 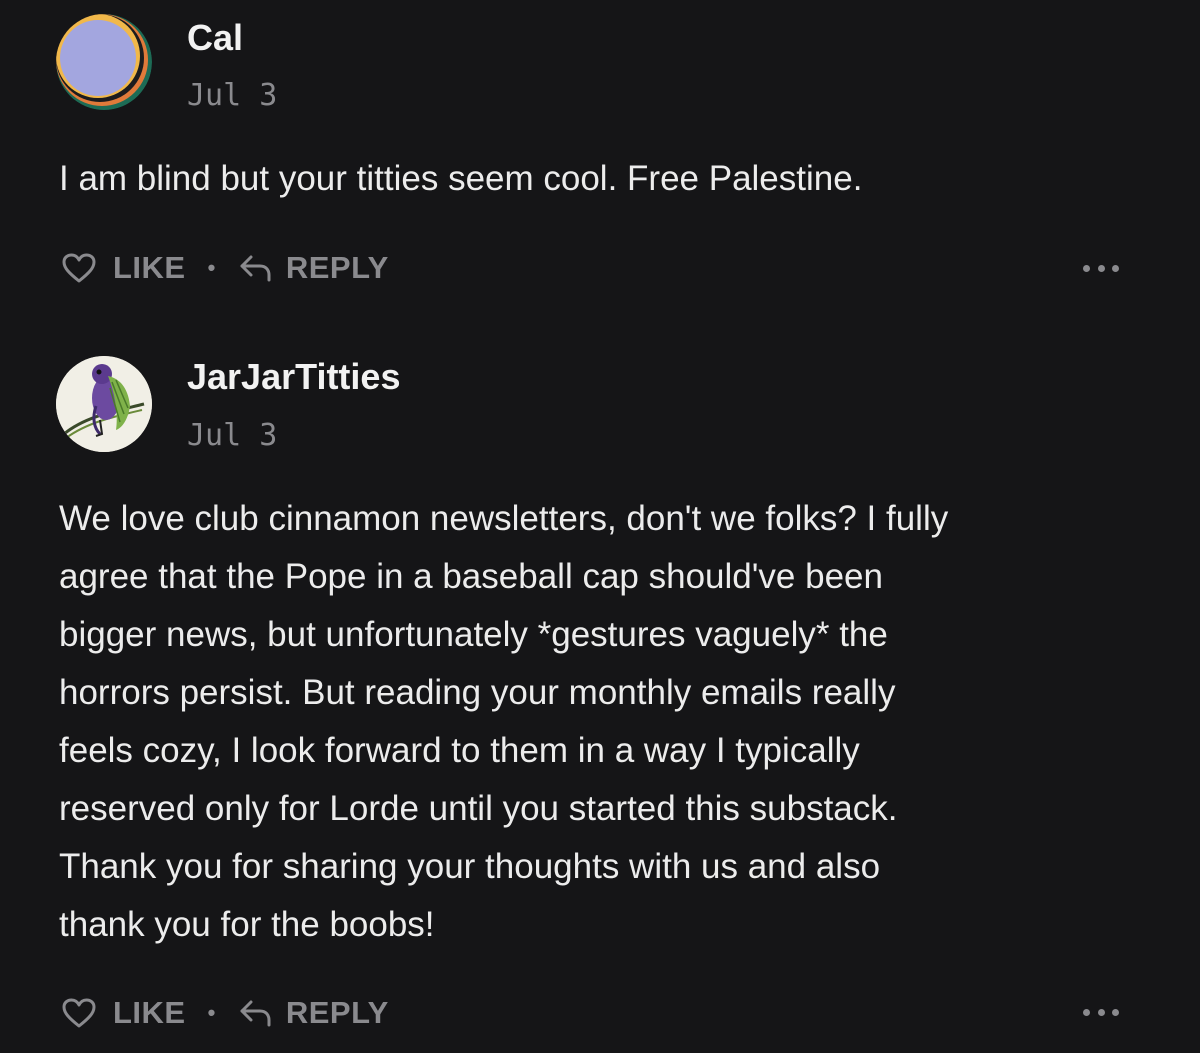 I want to click on abstract-circle-avatar-icon, so click(x=104, y=62).